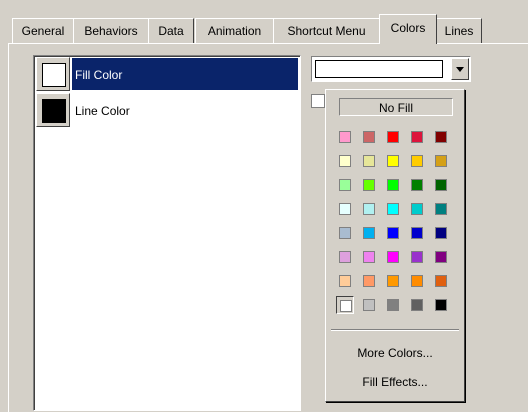  I want to click on color-swatch-r6-c3, so click(393, 257).